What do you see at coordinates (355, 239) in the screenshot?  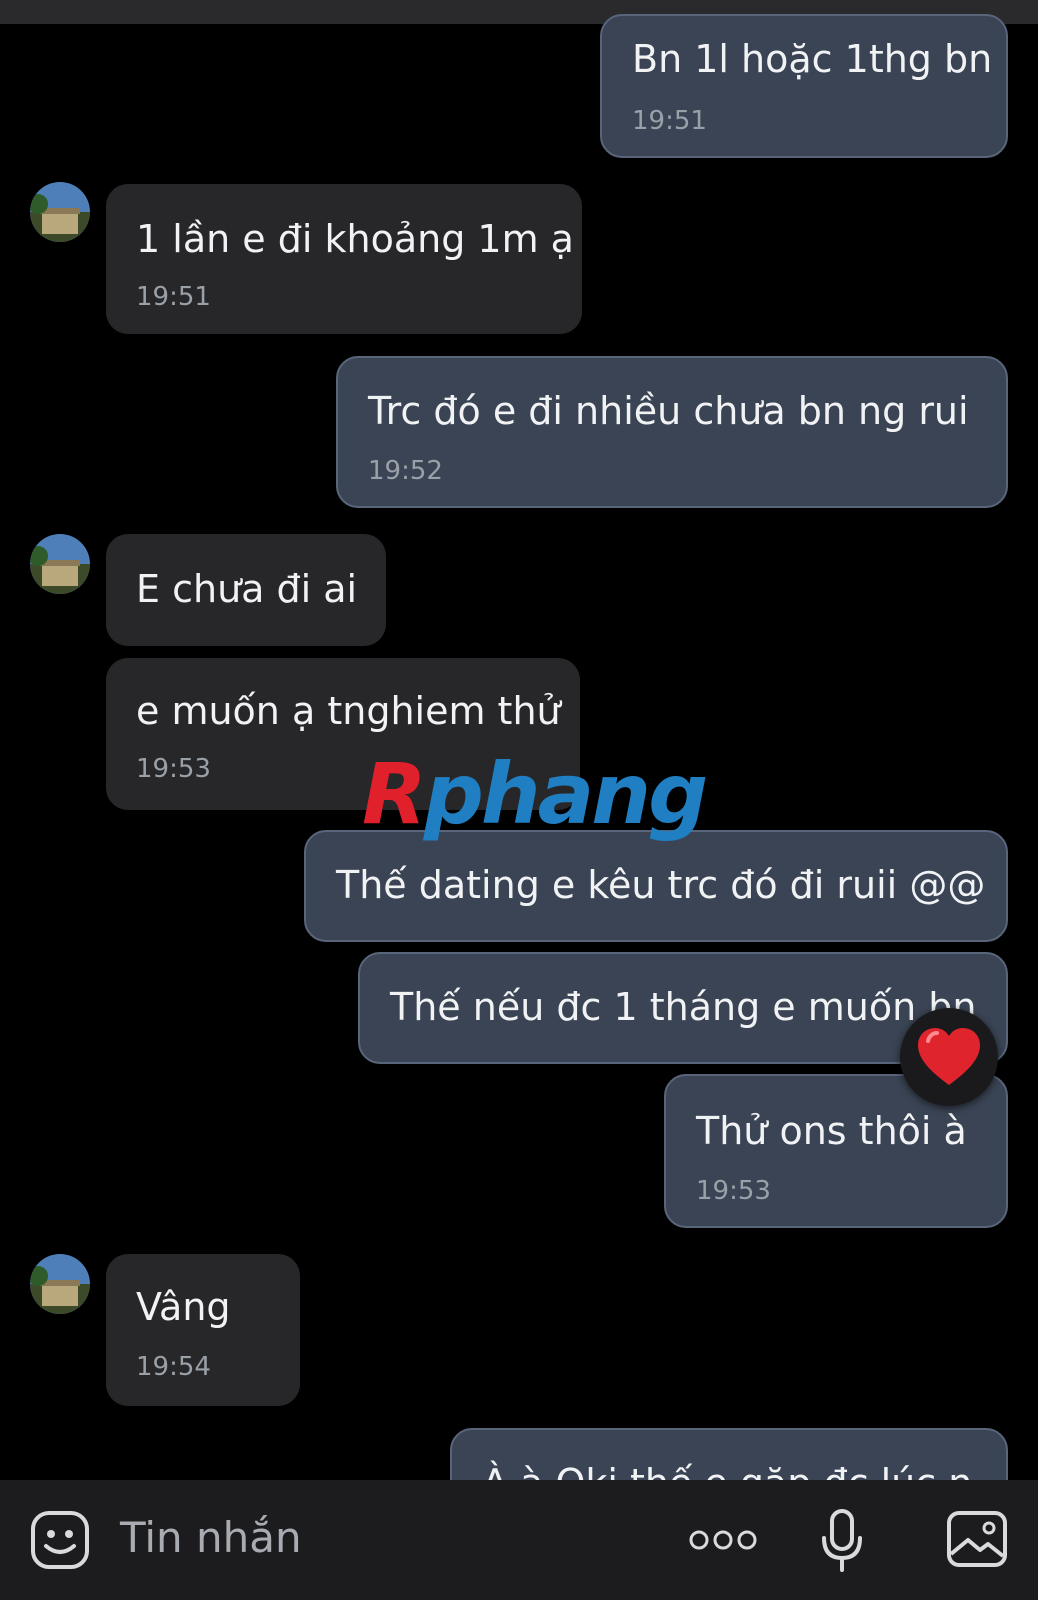 I see `message-text: 1 lần e đi khoảng 1m ạ` at bounding box center [355, 239].